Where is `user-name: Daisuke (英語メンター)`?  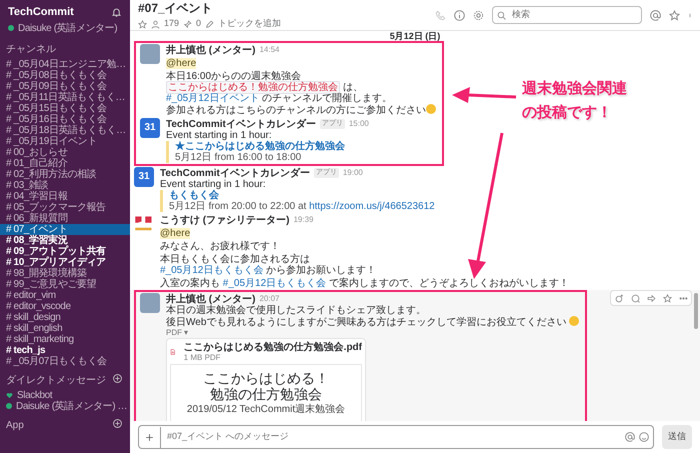
user-name: Daisuke (英語メンター) is located at coordinates (68, 29).